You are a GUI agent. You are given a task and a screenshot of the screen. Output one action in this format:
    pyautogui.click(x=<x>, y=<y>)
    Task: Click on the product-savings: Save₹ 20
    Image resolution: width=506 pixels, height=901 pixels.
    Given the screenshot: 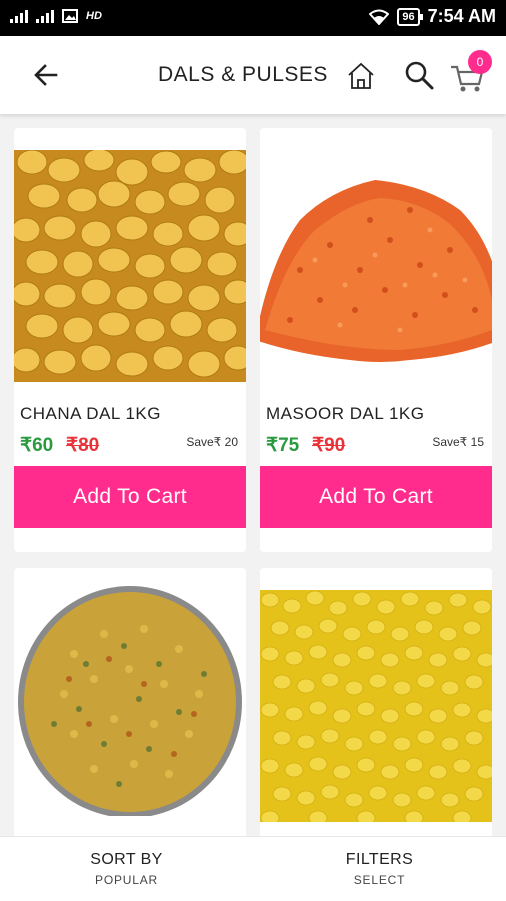 What is the action you would take?
    pyautogui.click(x=212, y=442)
    